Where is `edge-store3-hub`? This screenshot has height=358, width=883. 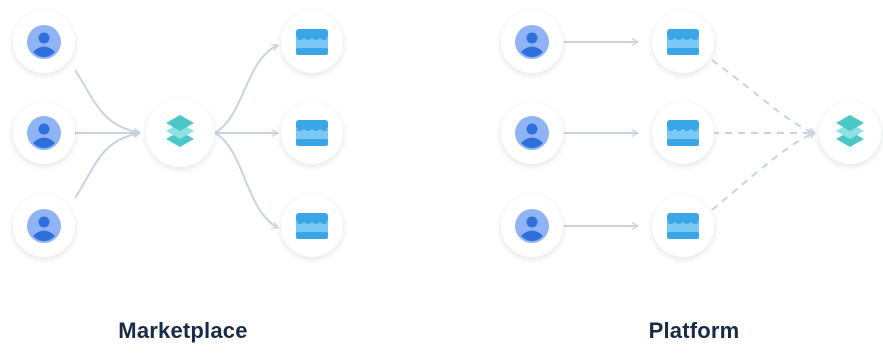 edge-store3-hub is located at coordinates (763, 171).